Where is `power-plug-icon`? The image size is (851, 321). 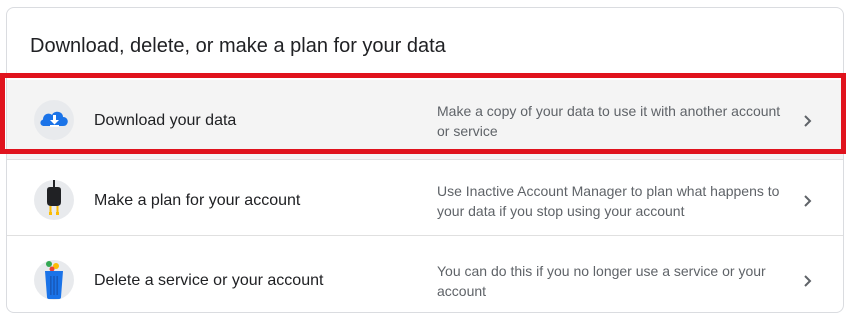
power-plug-icon is located at coordinates (54, 200).